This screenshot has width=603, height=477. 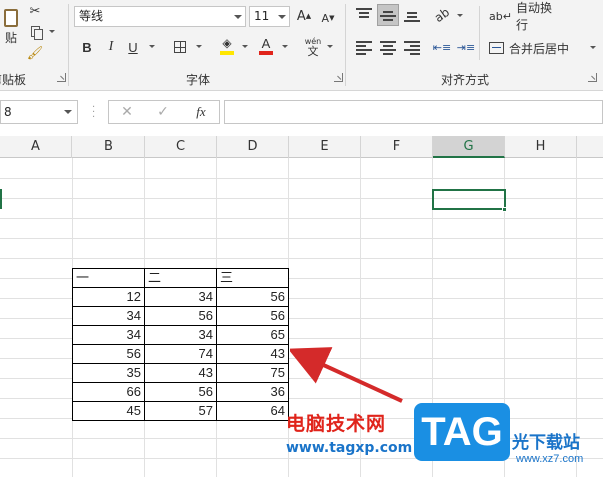 I want to click on fill-color-button: ◈, so click(x=227, y=46).